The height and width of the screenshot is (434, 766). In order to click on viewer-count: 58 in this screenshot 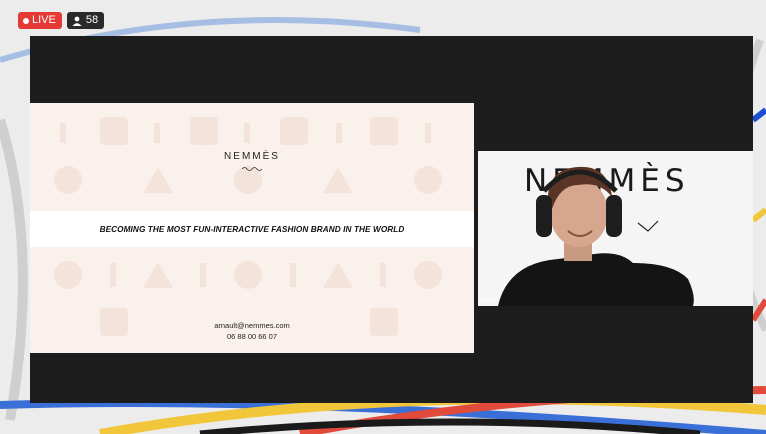, I will do `click(92, 20)`.